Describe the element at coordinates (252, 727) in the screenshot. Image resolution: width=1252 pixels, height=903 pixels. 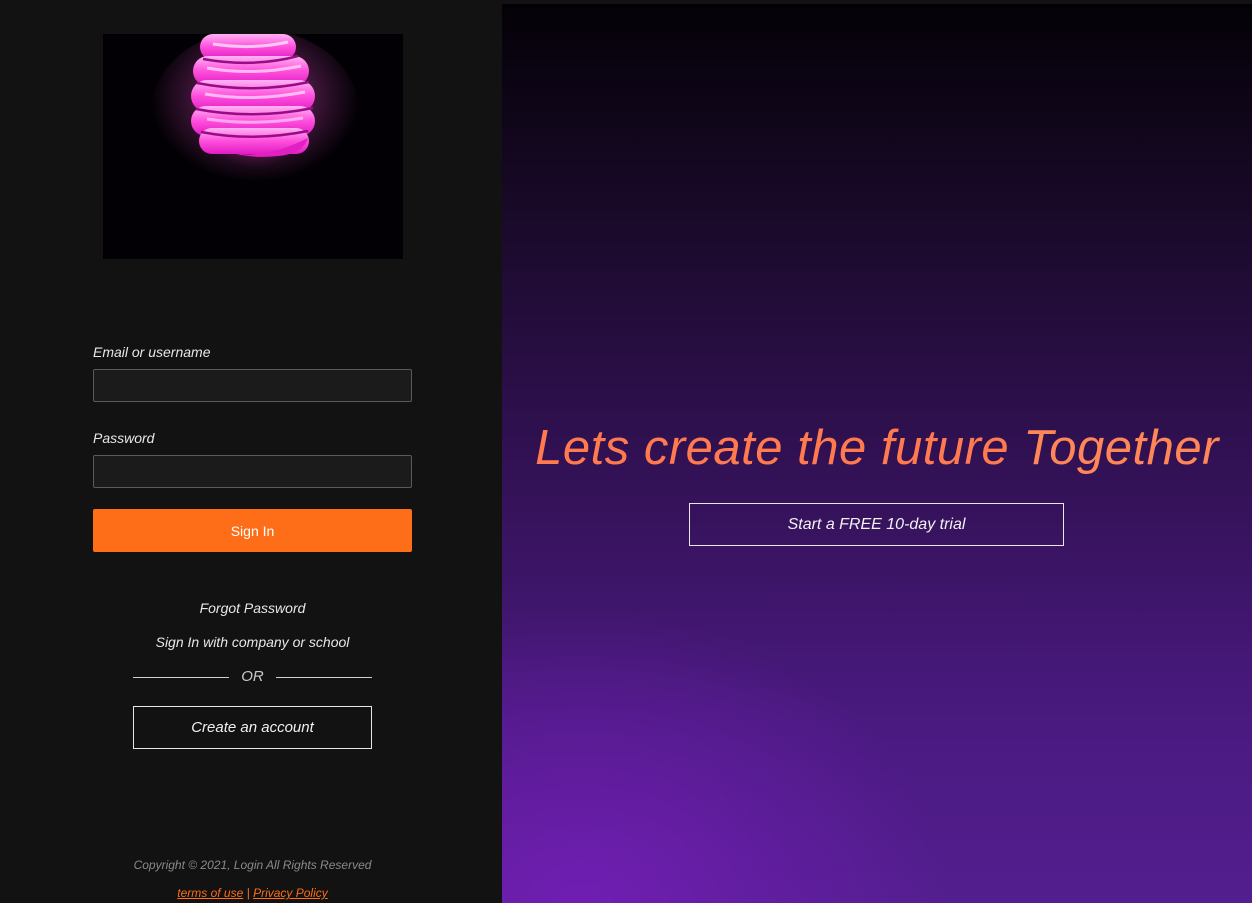
I see `create-account-button: Create an account` at that location.